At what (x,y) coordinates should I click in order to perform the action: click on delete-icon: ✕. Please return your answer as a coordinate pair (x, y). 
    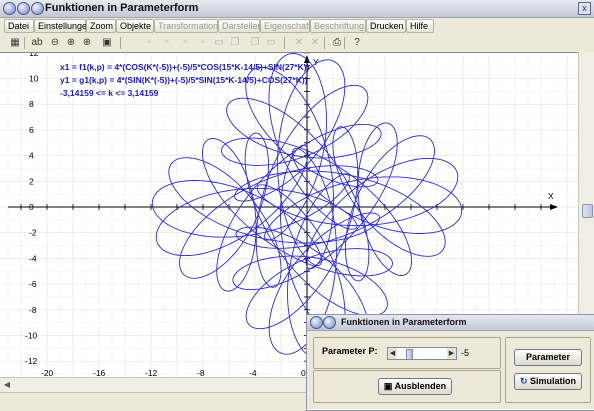
    Looking at the image, I should click on (299, 42).